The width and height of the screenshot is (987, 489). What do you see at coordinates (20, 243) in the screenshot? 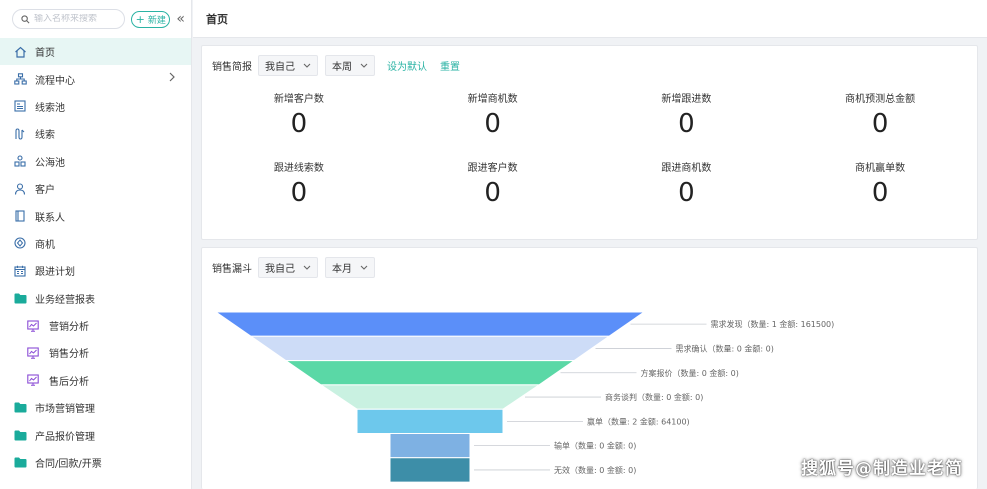
I see `opportunity-icon` at bounding box center [20, 243].